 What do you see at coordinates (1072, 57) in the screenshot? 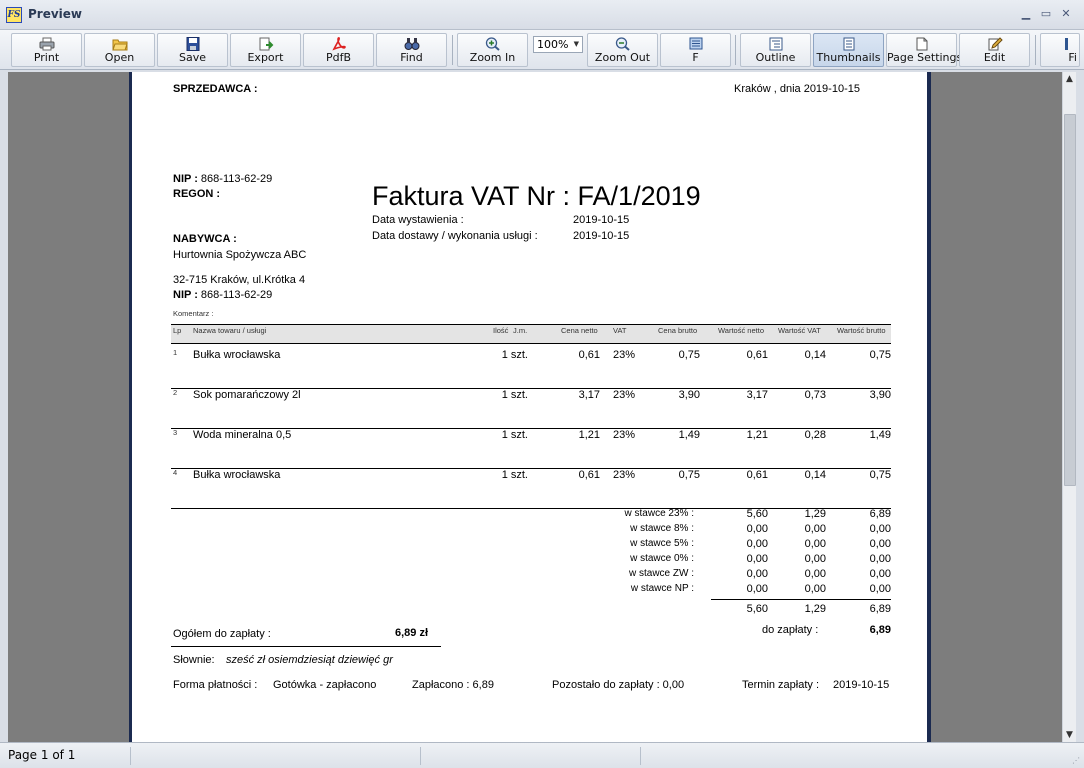
I see `first-page-label: Fi` at bounding box center [1072, 57].